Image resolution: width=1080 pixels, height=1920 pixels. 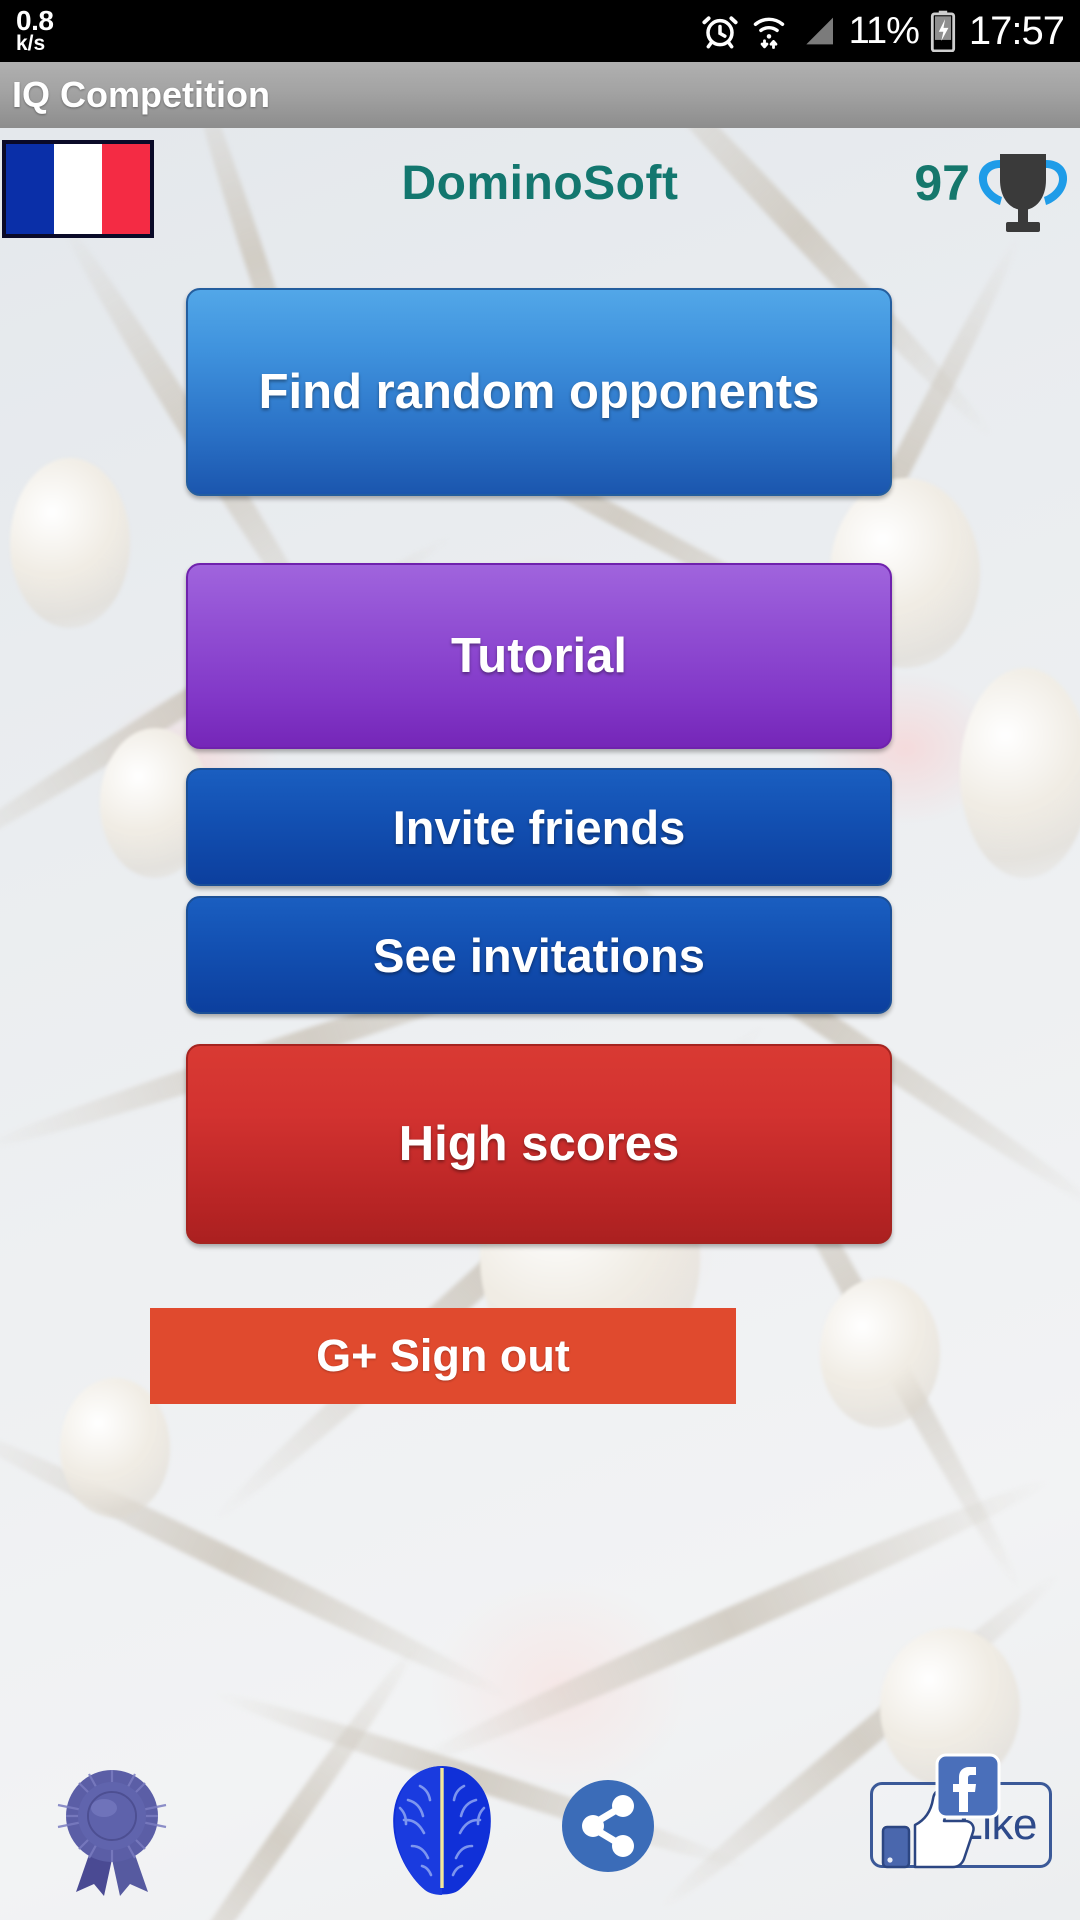 What do you see at coordinates (942, 183) in the screenshot?
I see `score-value: 97` at bounding box center [942, 183].